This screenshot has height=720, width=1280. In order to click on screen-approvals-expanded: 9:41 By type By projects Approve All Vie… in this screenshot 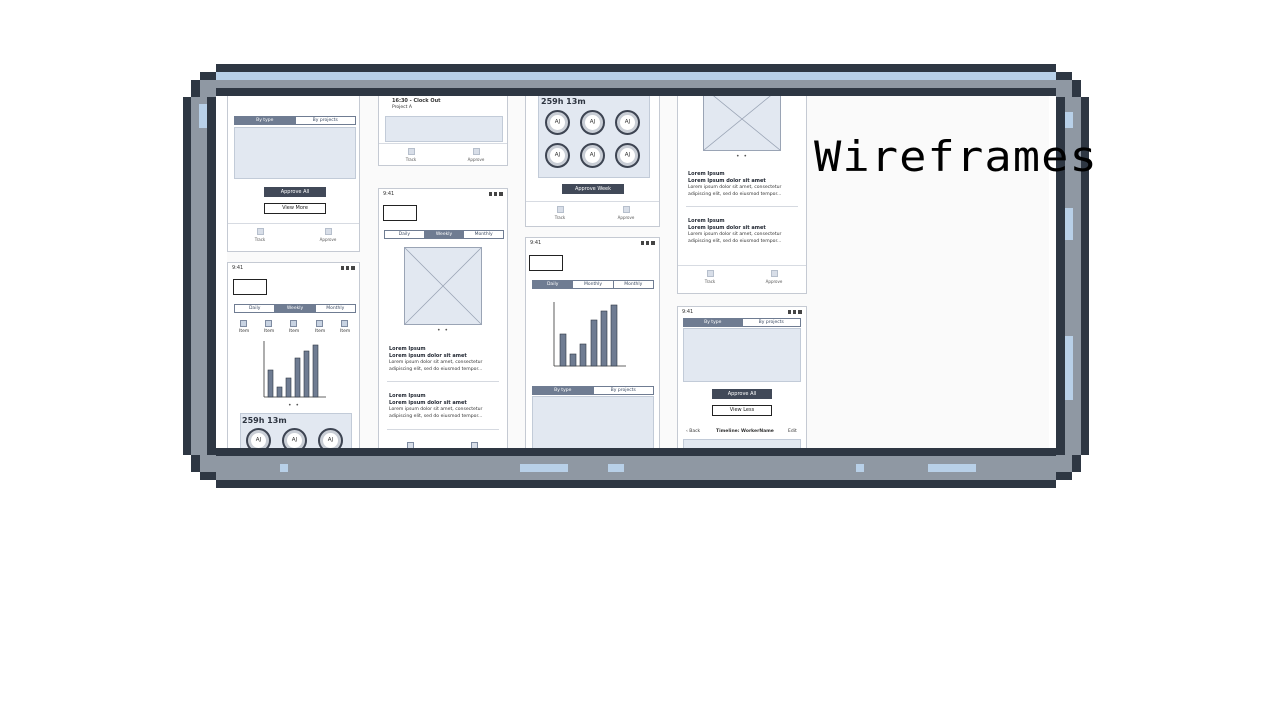, I will do `click(742, 377)`.